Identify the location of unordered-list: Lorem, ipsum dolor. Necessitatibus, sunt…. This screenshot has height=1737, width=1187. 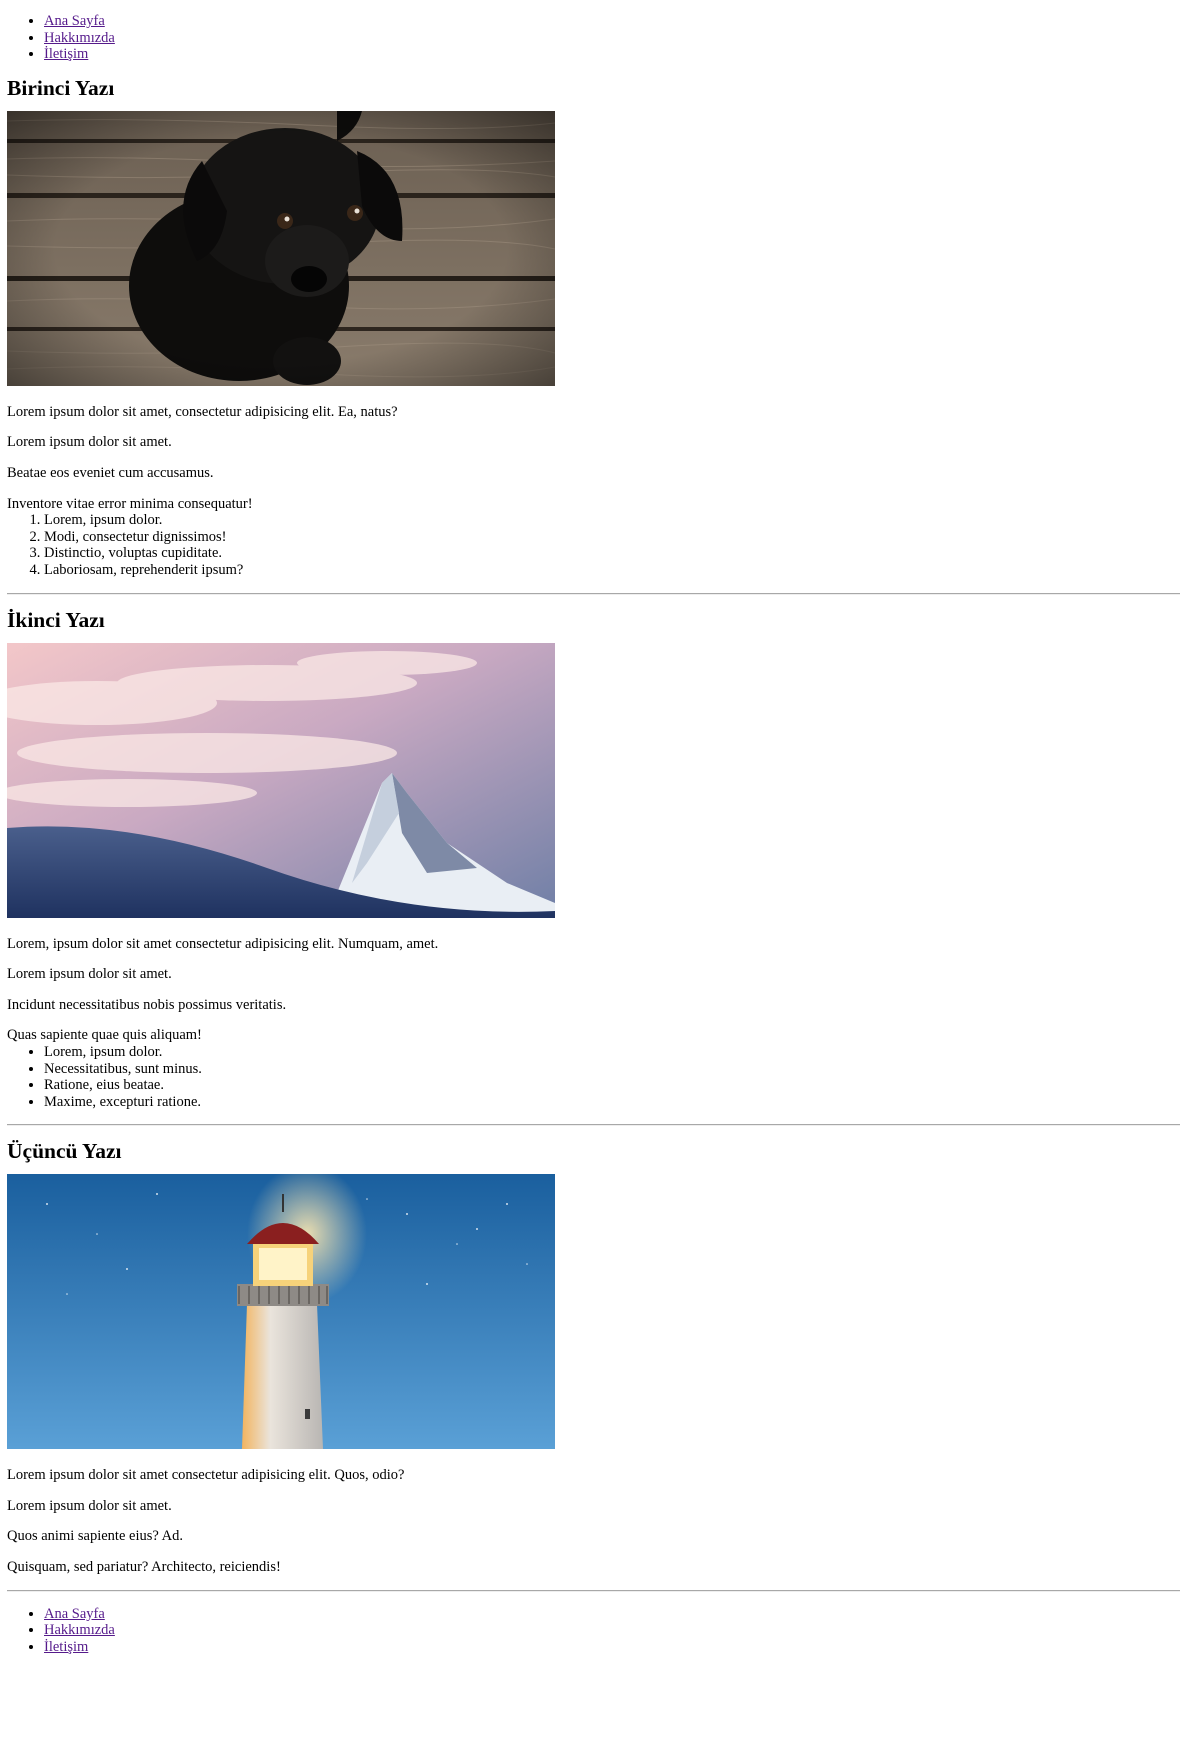
(593, 1077).